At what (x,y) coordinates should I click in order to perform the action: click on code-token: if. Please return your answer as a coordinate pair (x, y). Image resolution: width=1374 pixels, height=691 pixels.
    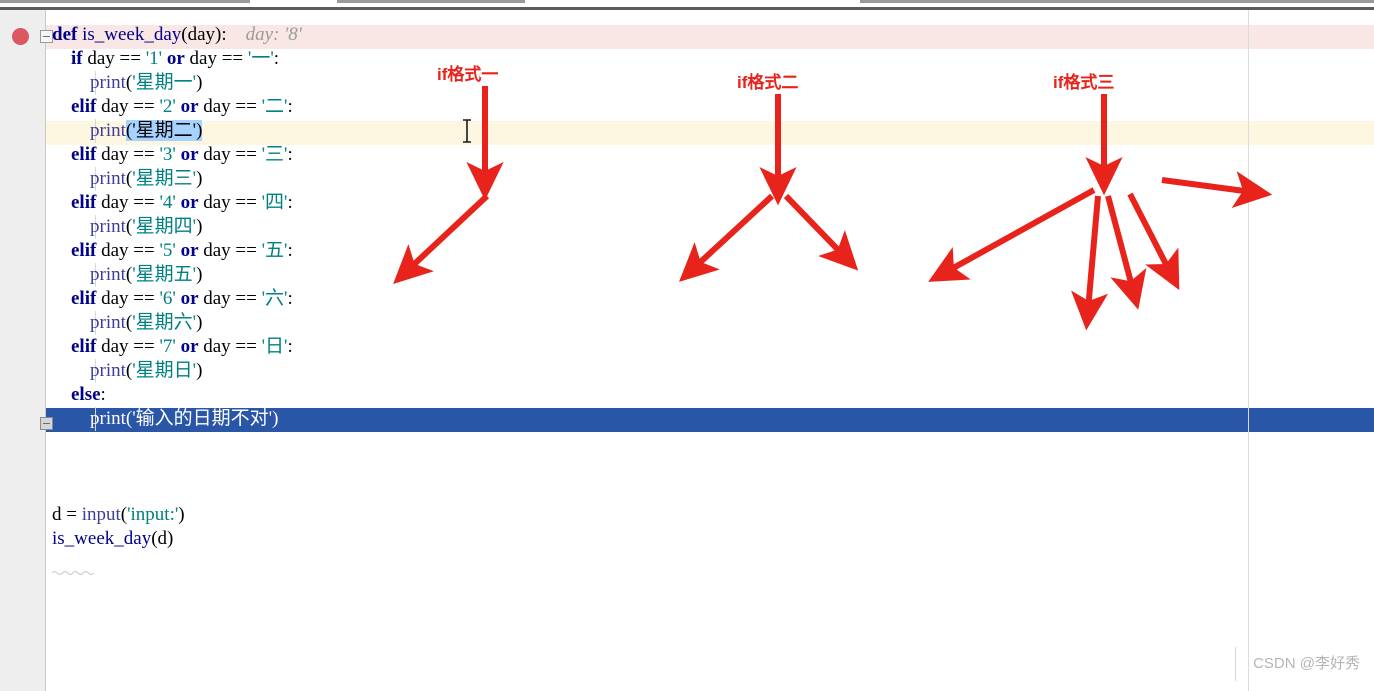
    Looking at the image, I should click on (77, 58).